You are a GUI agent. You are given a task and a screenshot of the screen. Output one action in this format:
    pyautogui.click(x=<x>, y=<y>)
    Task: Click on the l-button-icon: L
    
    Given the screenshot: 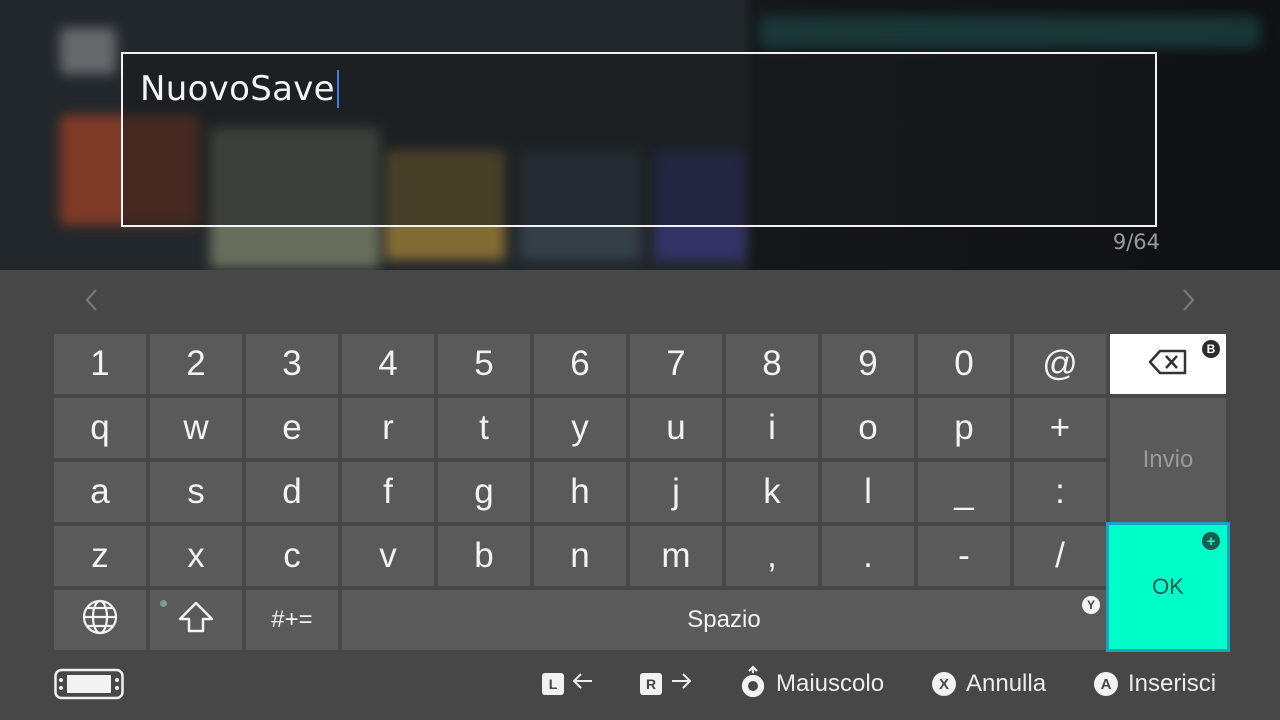 What is the action you would take?
    pyautogui.click(x=553, y=684)
    